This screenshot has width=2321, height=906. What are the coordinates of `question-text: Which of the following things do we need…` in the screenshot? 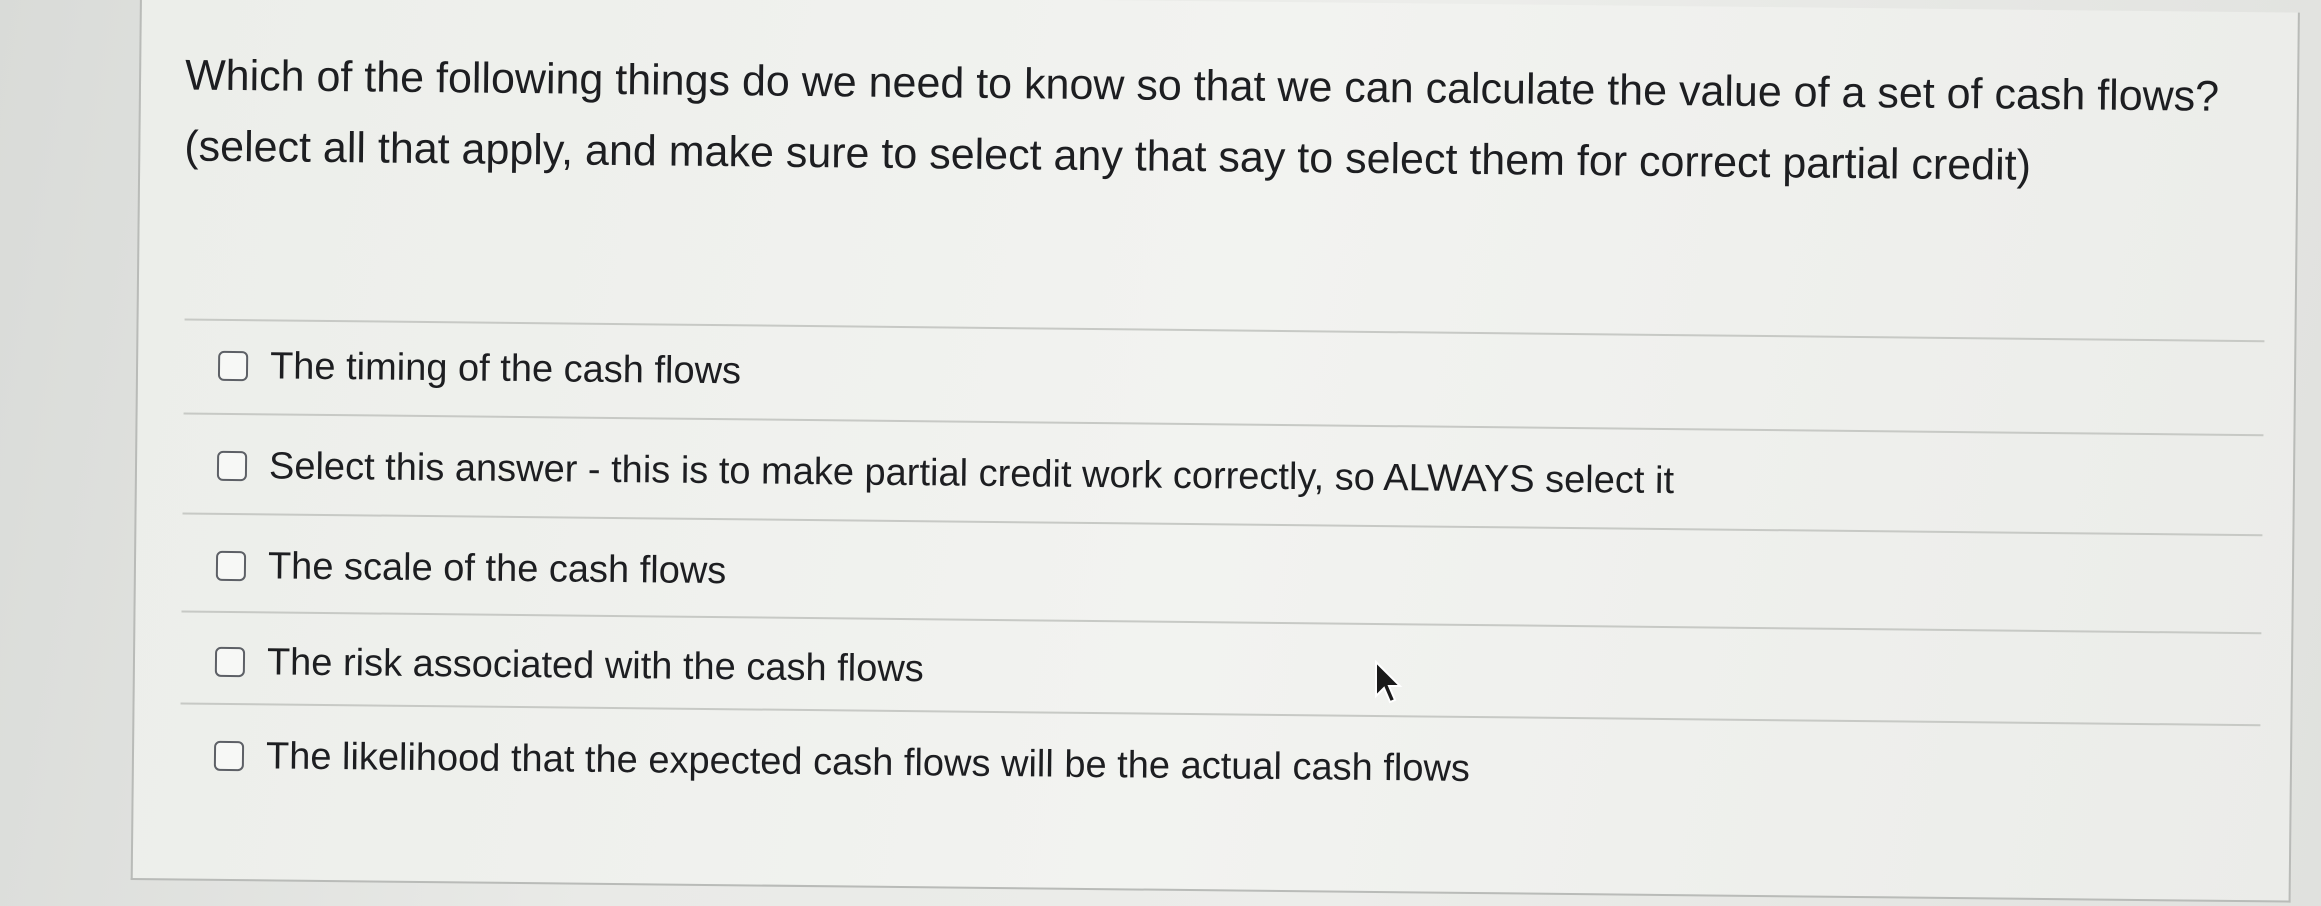 It's located at (1202, 120).